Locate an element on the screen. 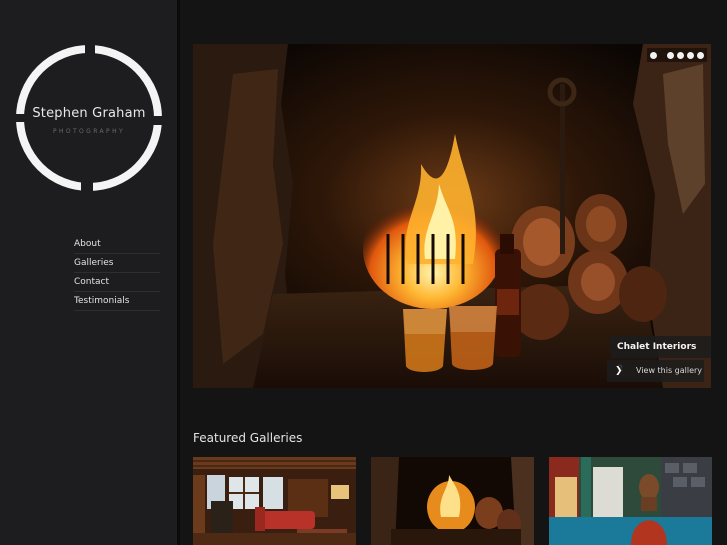  chevron-right-icon: ❯ is located at coordinates (619, 371).